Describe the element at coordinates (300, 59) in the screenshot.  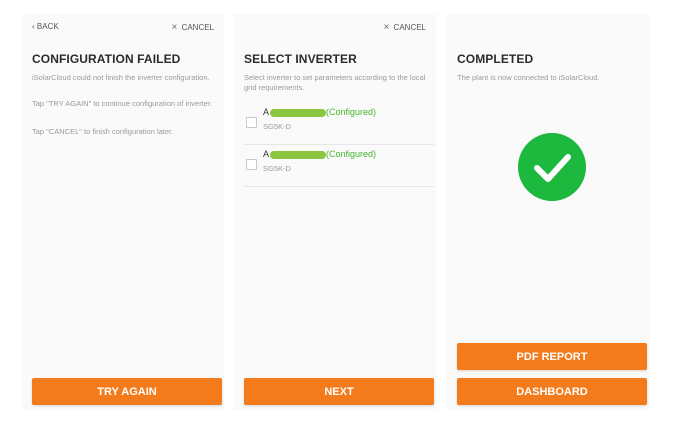
I see `page-title: SELECT INVERTER` at that location.